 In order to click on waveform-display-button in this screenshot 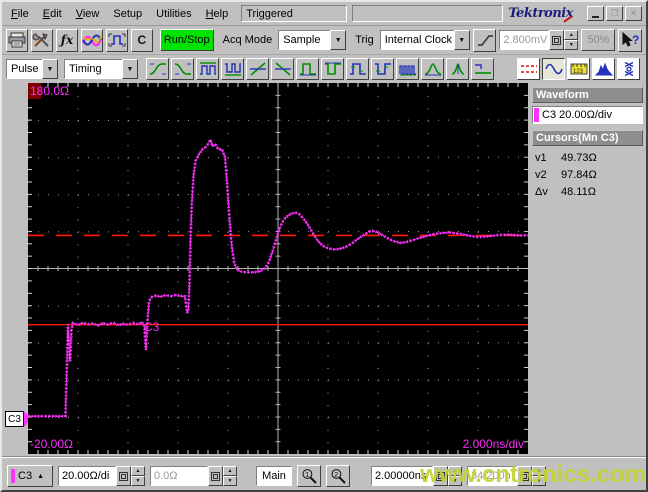, I will do `click(553, 69)`.